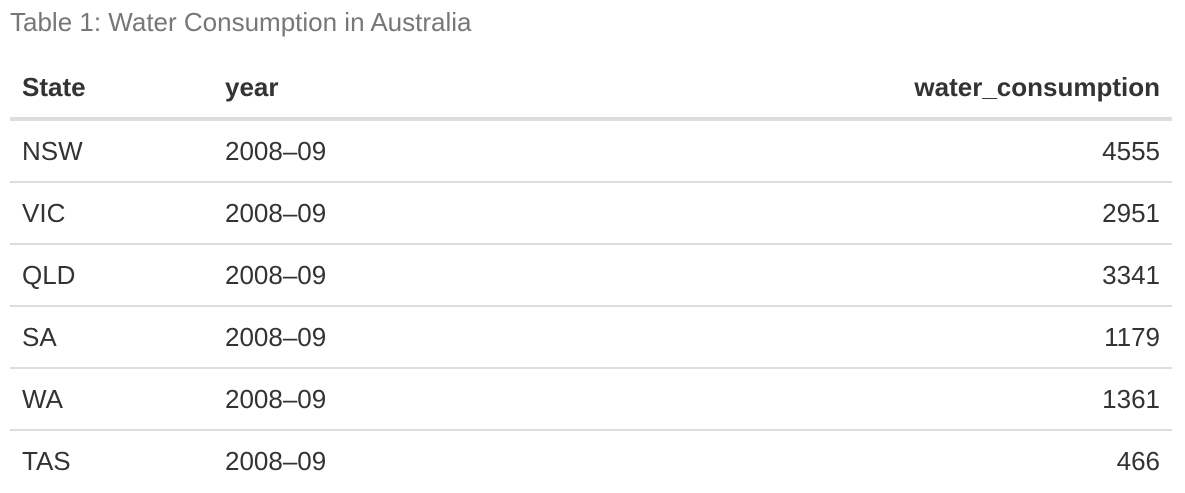 This screenshot has width=1185, height=493. What do you see at coordinates (111, 212) in the screenshot?
I see `cell-state: VIC` at bounding box center [111, 212].